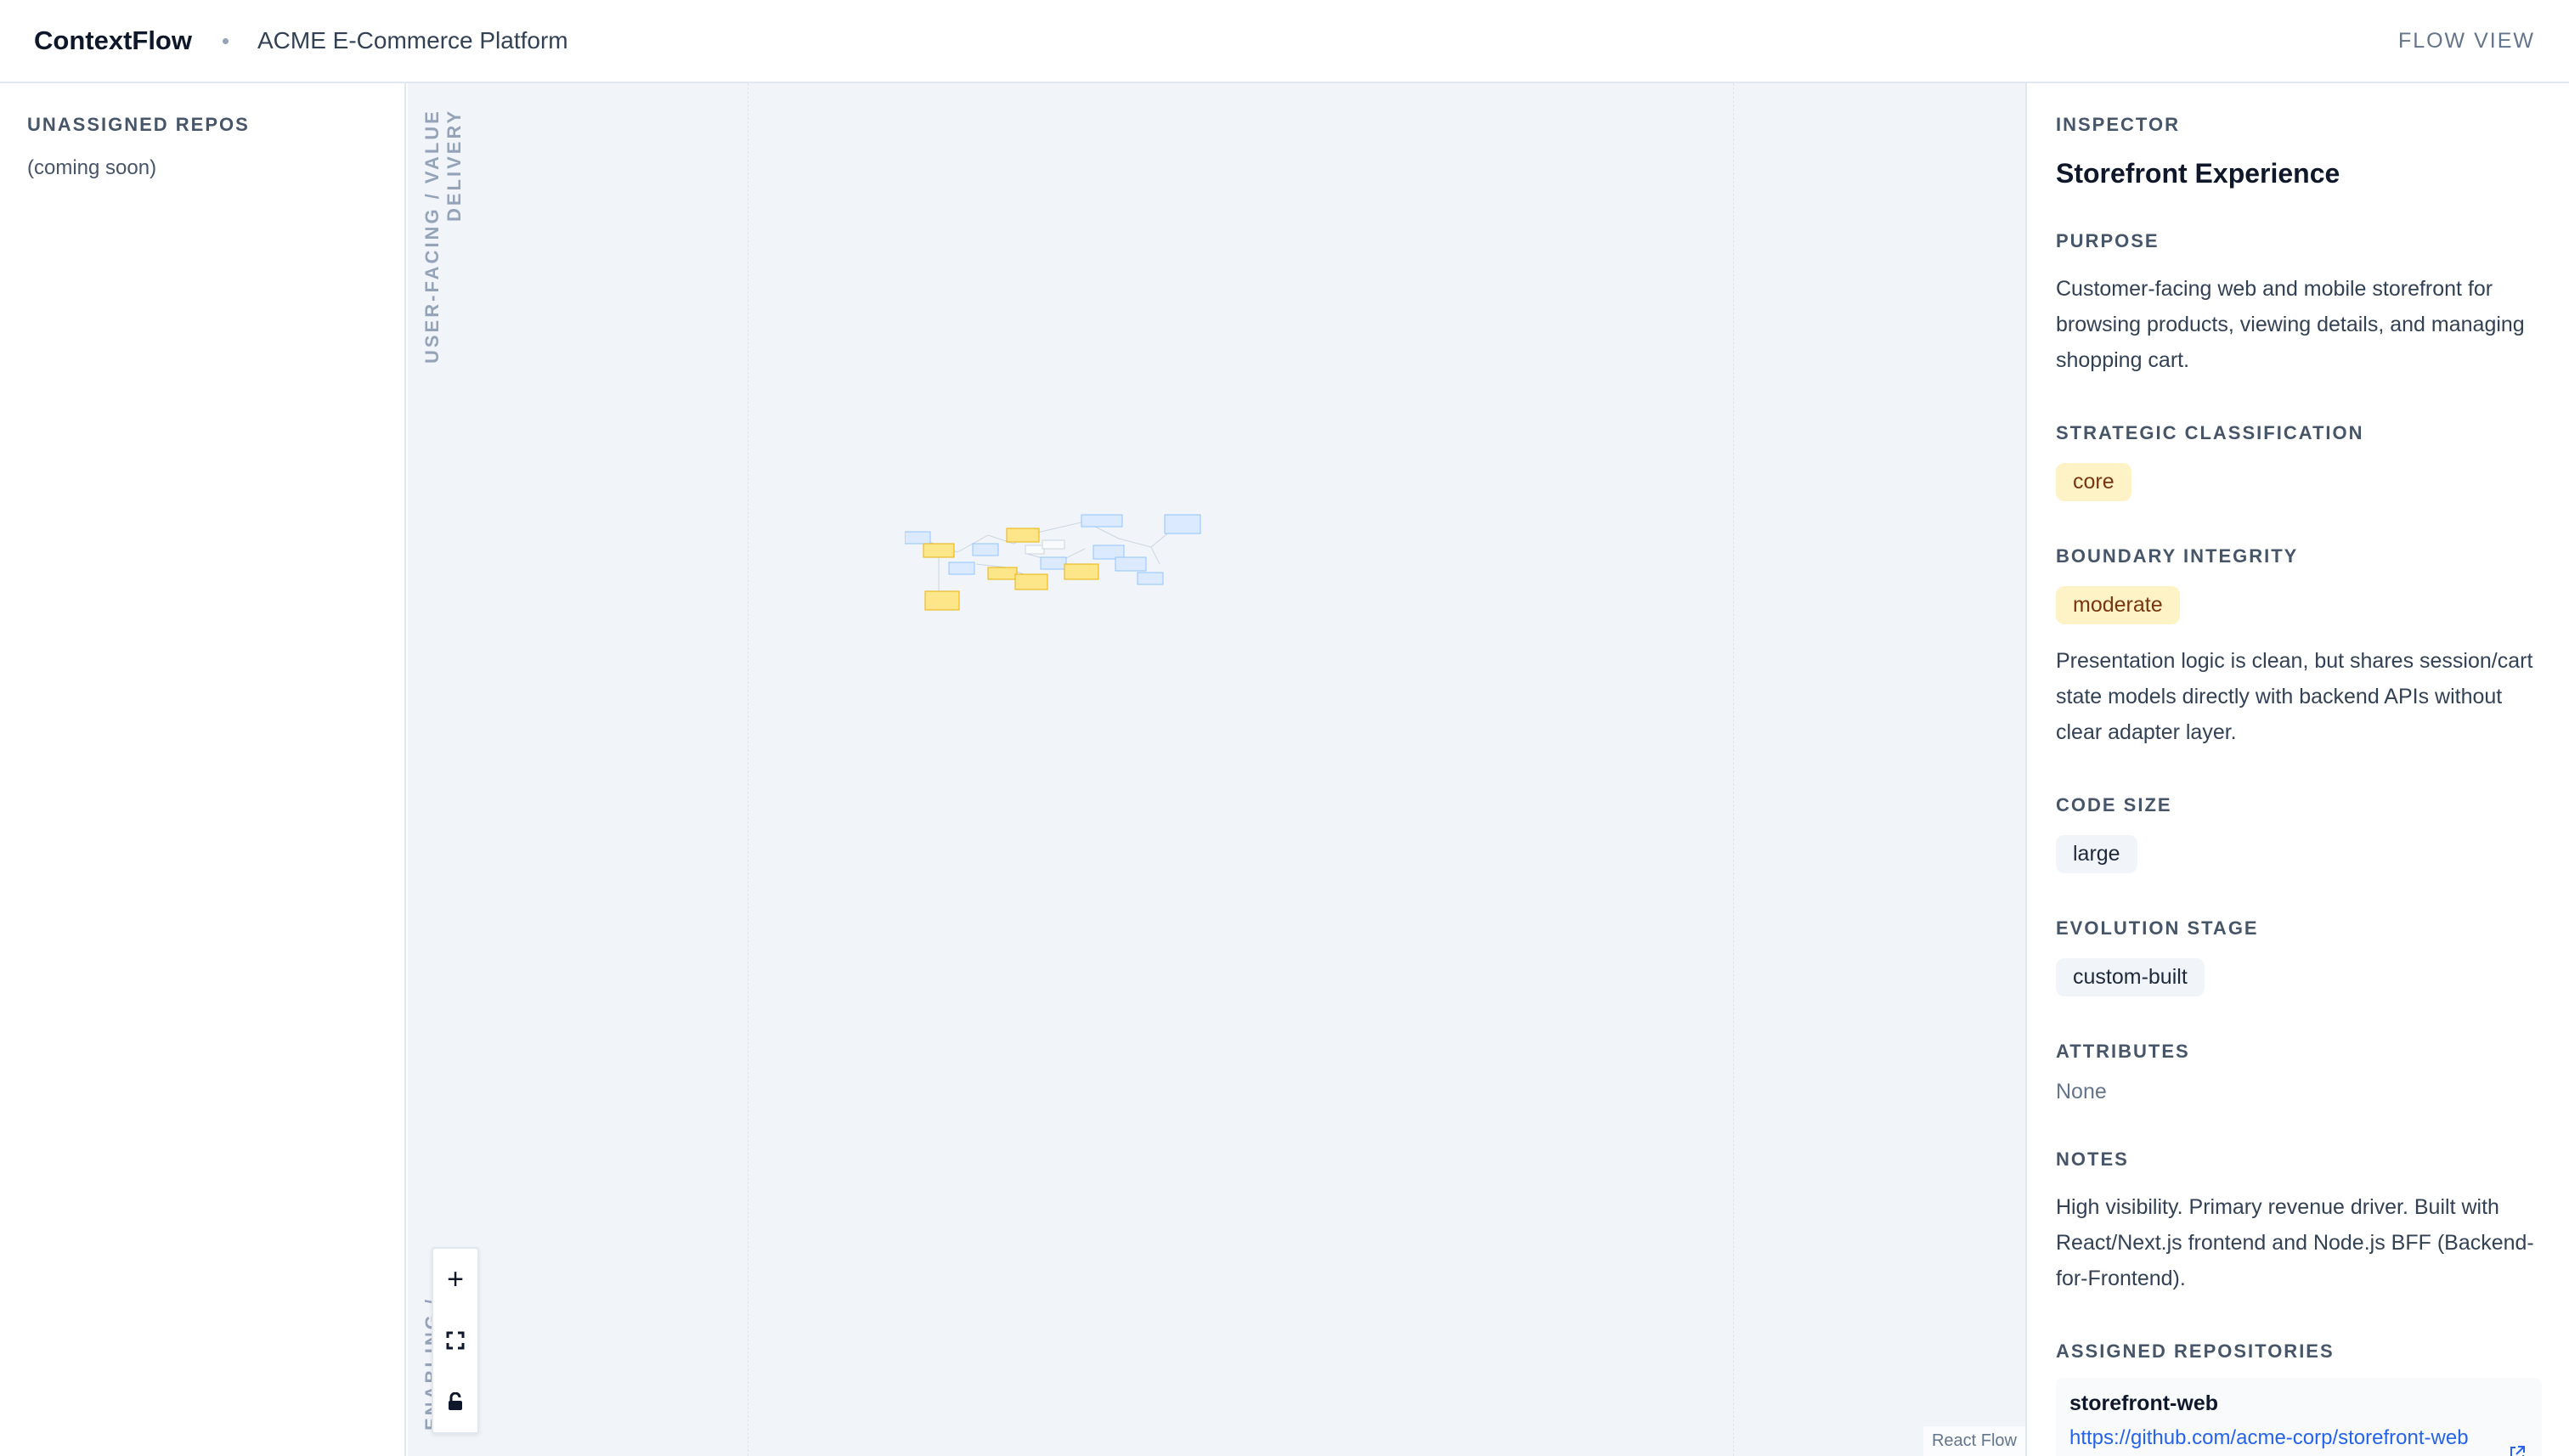 This screenshot has height=1456, width=2569. Describe the element at coordinates (2094, 482) in the screenshot. I see `classification-badge: core` at that location.